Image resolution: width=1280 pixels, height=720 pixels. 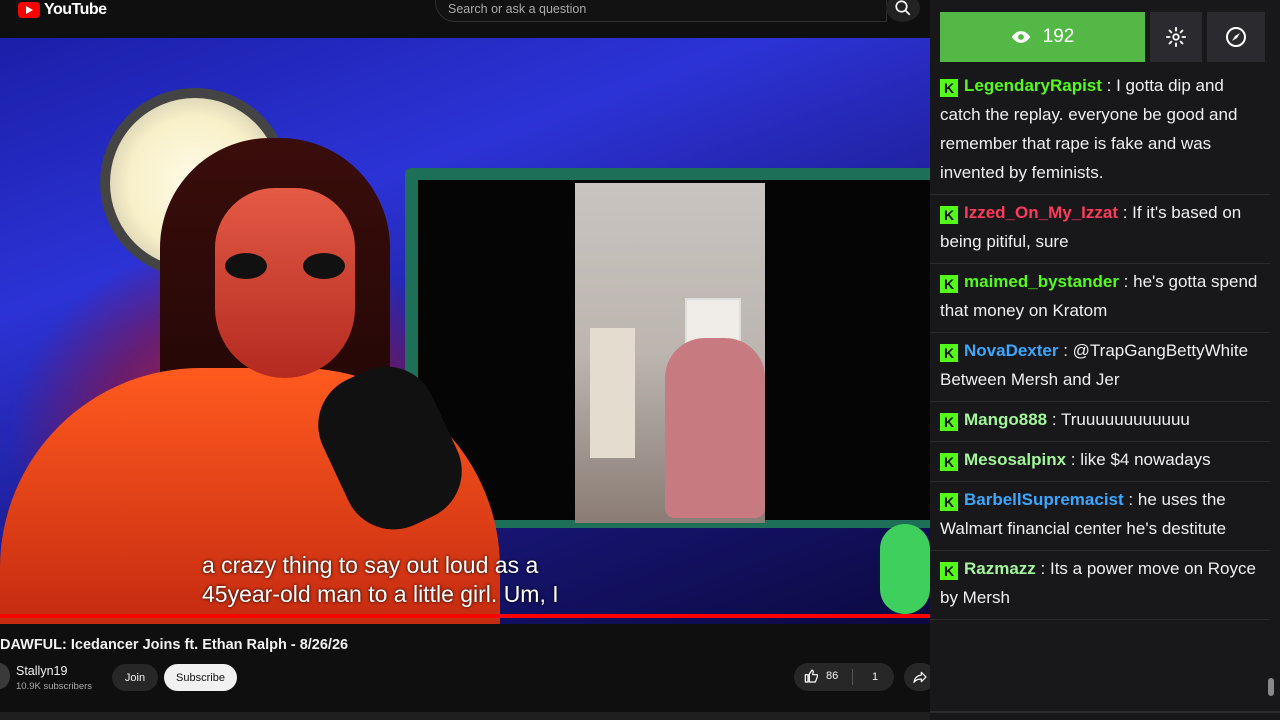 I want to click on gear-icon, so click(x=1176, y=37).